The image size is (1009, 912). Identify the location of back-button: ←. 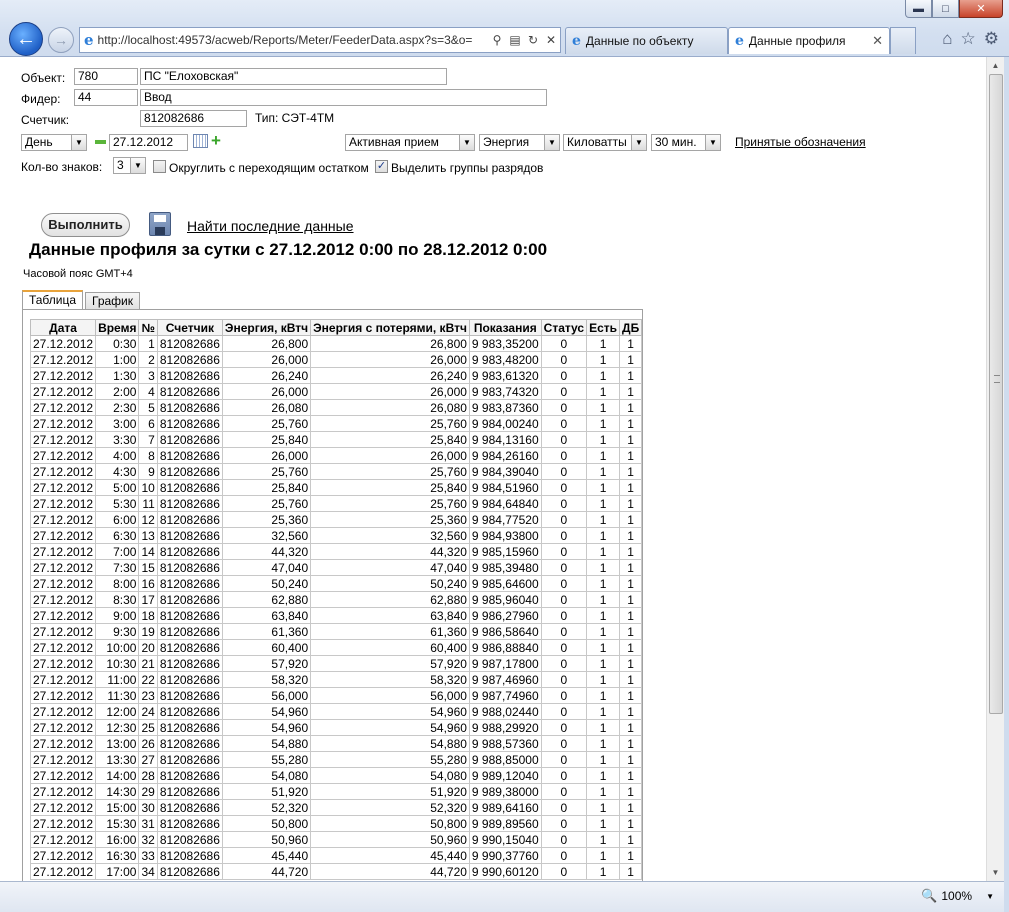
(26, 39).